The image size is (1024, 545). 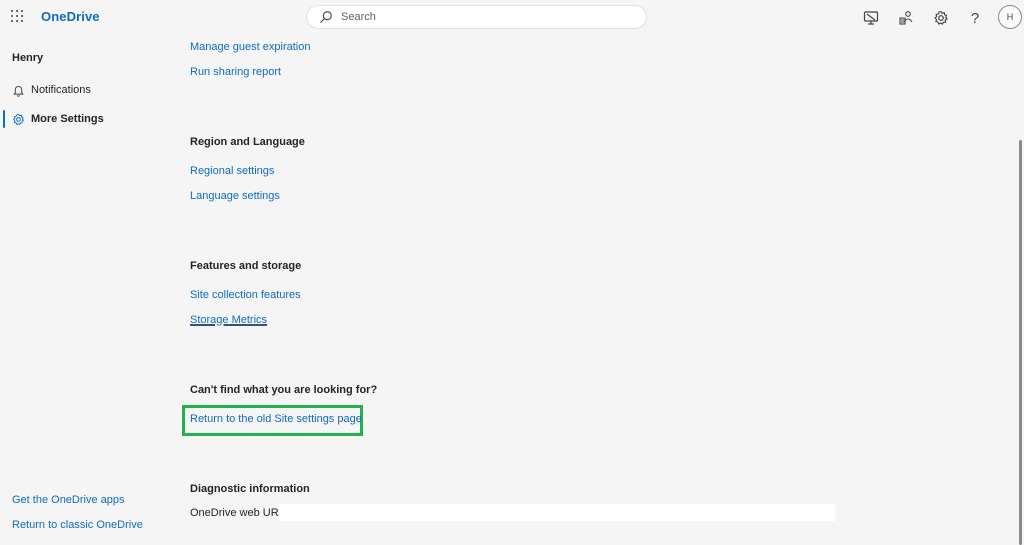 I want to click on sidebar-item-notifications: Notifications, so click(x=85, y=90).